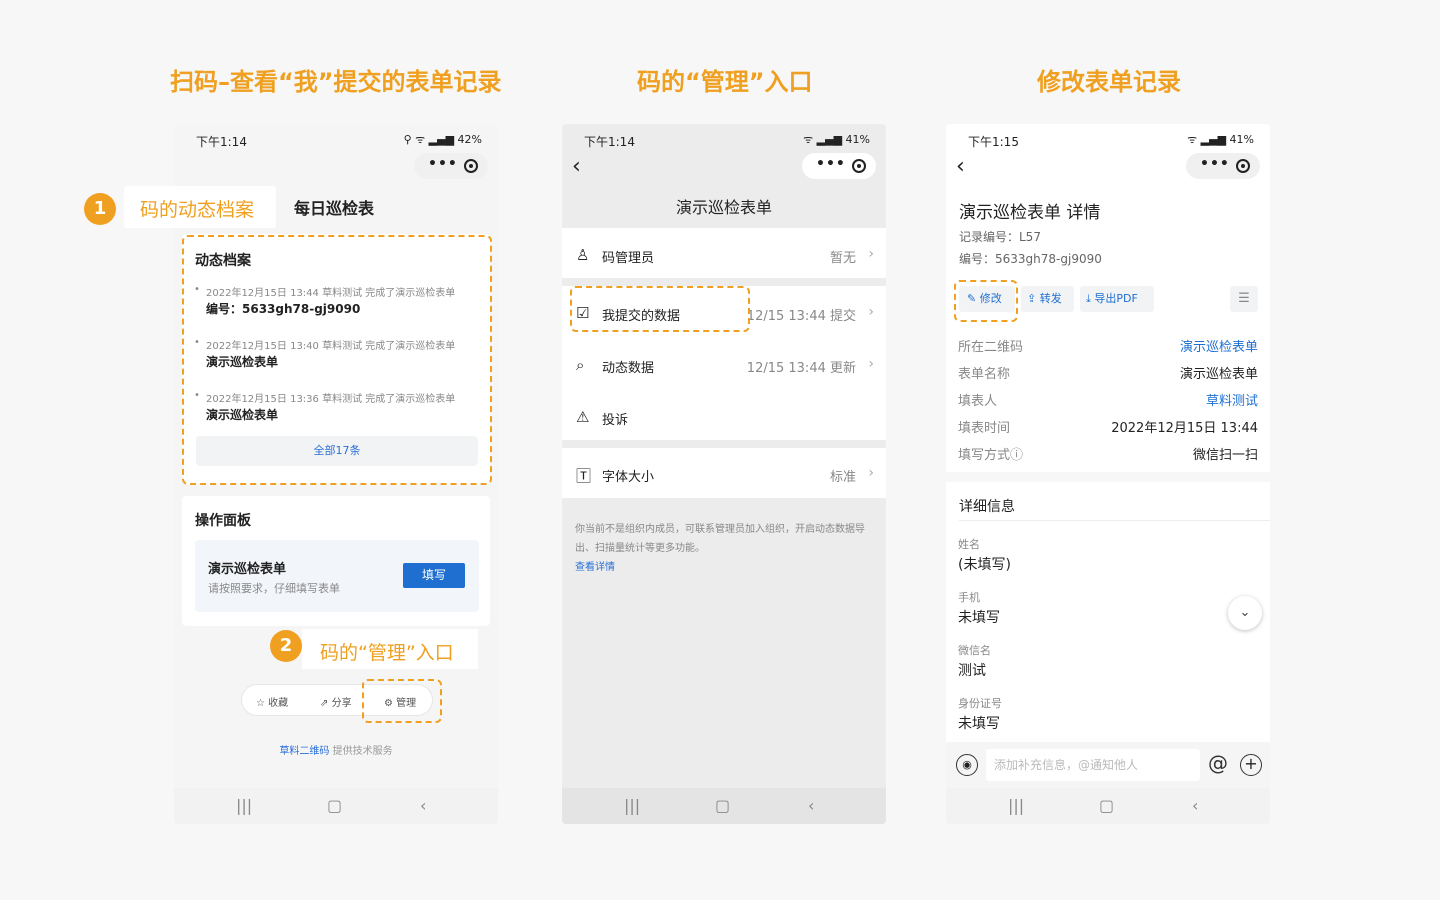  I want to click on row-dynamic-data: ⌕ 动态数据 12/15 13:44 更新 ›, so click(724, 364).